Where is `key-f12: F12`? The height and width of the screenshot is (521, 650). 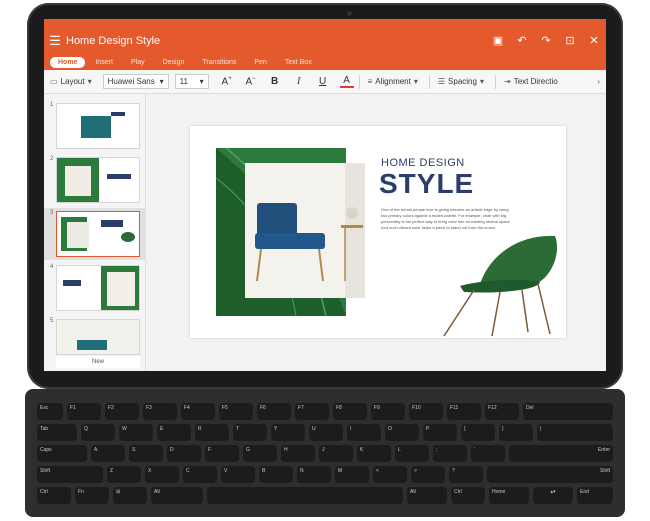
key-f12: F12 is located at coordinates (502, 411).